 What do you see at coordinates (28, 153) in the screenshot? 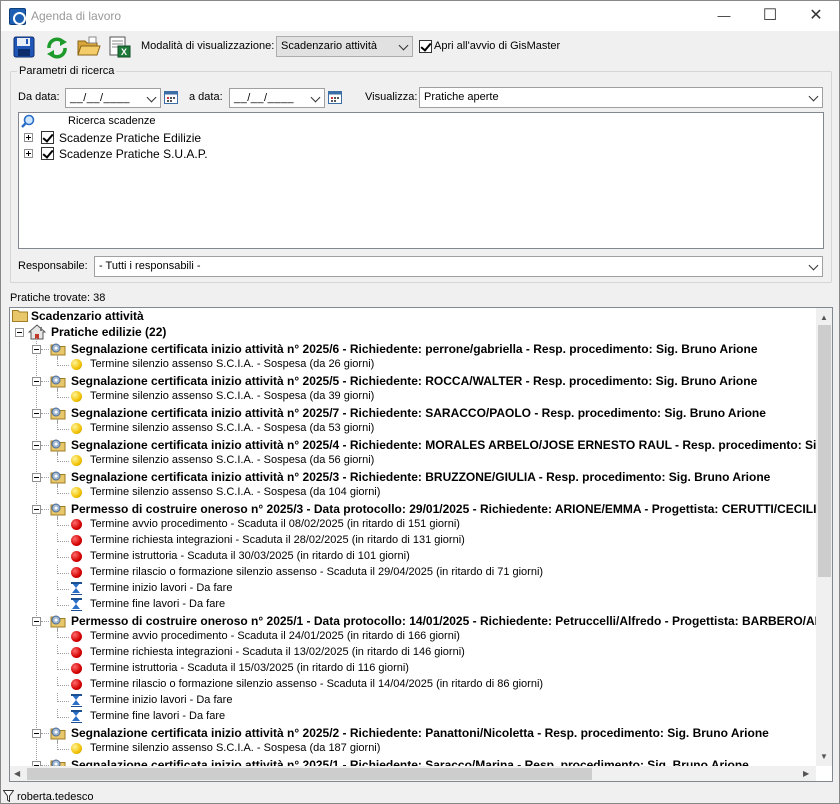
I see `expand-suap-button` at bounding box center [28, 153].